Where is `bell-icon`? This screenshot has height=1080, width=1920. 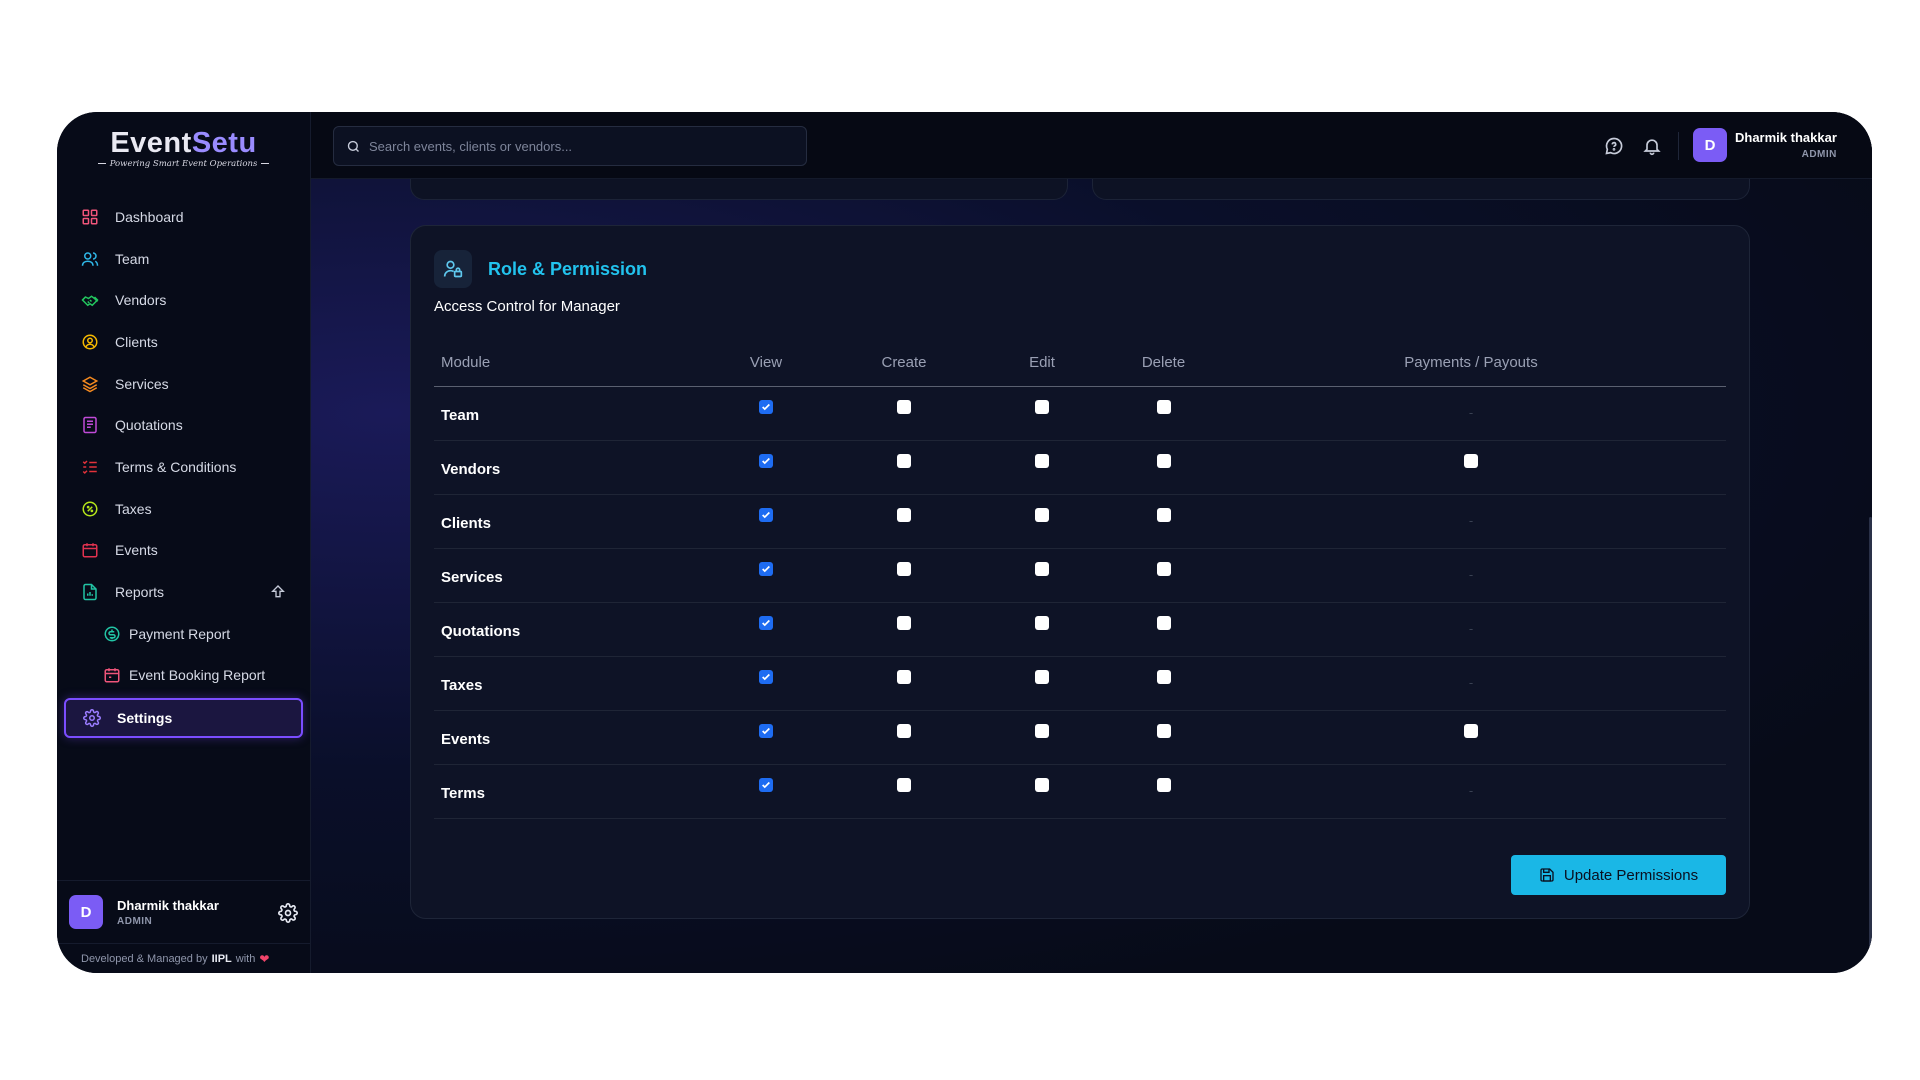
bell-icon is located at coordinates (1652, 146).